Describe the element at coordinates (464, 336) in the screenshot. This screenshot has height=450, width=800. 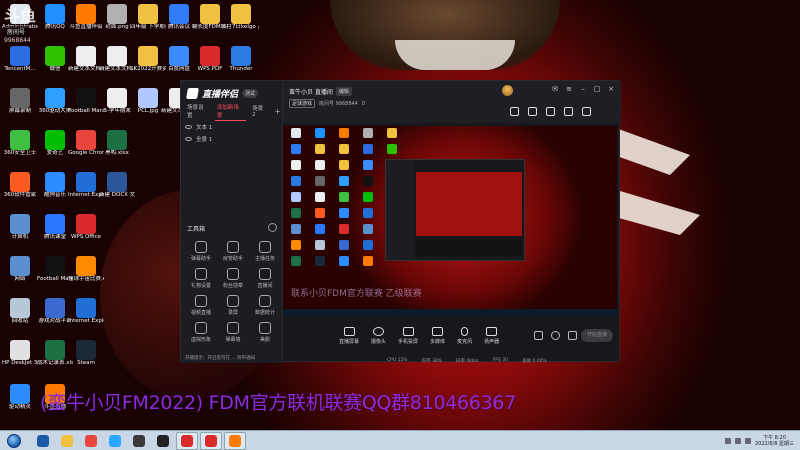
I see `microphone-button: 麦克风` at that location.